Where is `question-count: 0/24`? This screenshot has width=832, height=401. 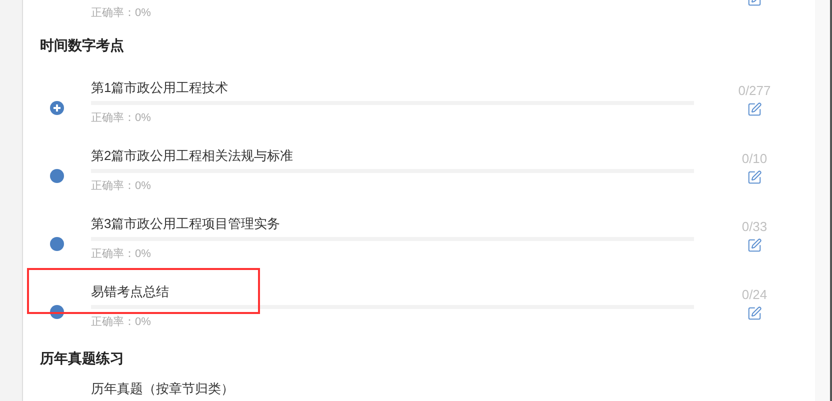 question-count: 0/24 is located at coordinates (755, 295).